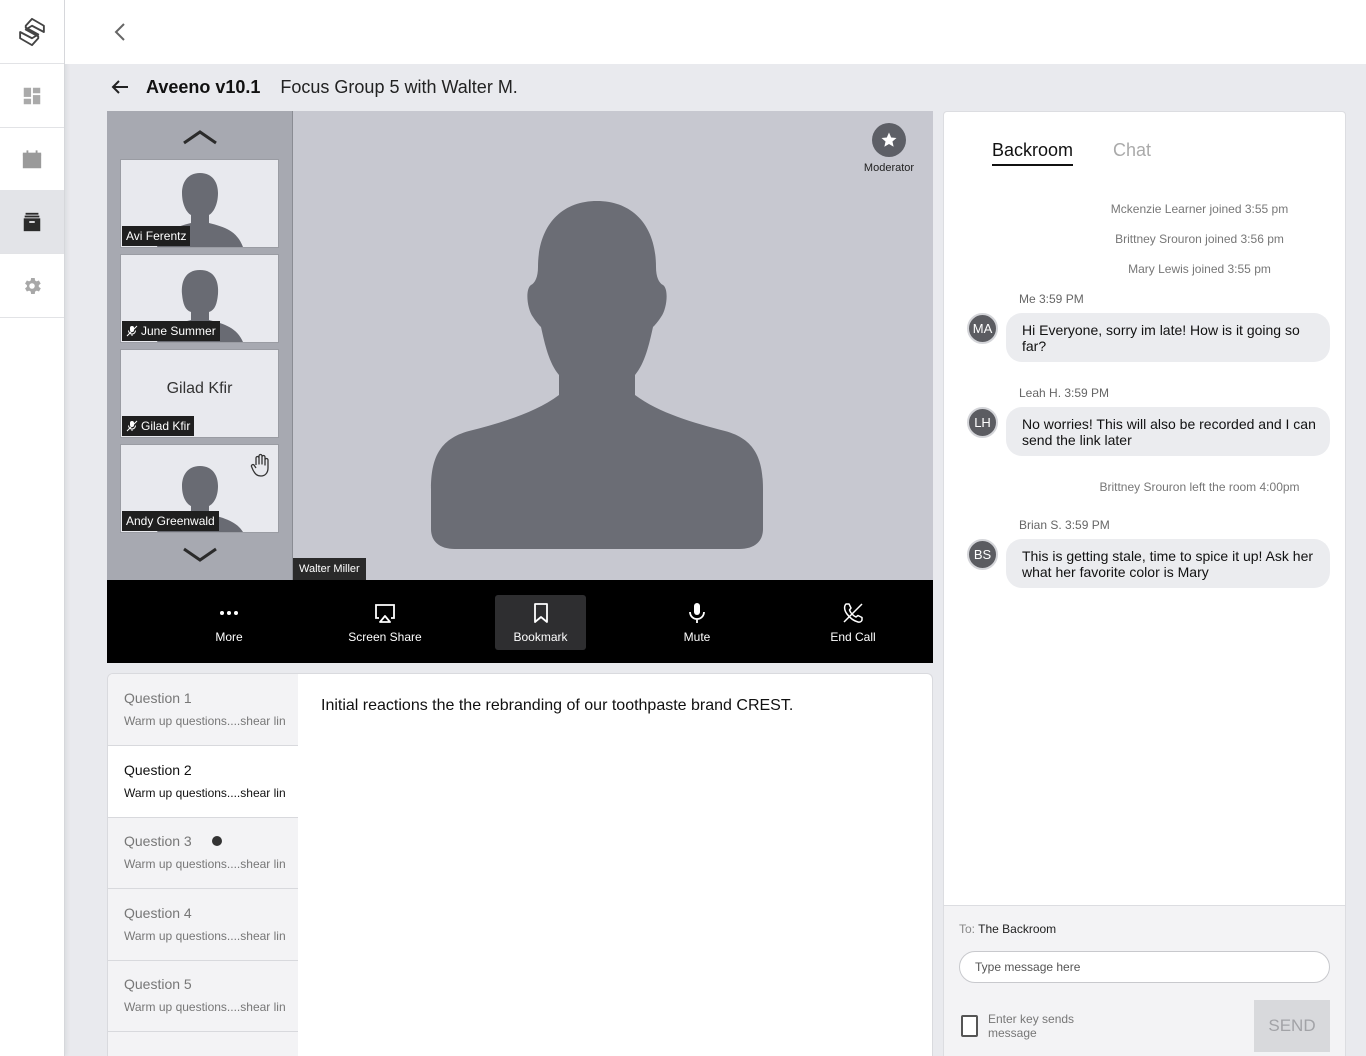 The image size is (1366, 1056). Describe the element at coordinates (1199, 209) in the screenshot. I see `system-message: Mckenzie Learner joined 3:55 pm` at that location.